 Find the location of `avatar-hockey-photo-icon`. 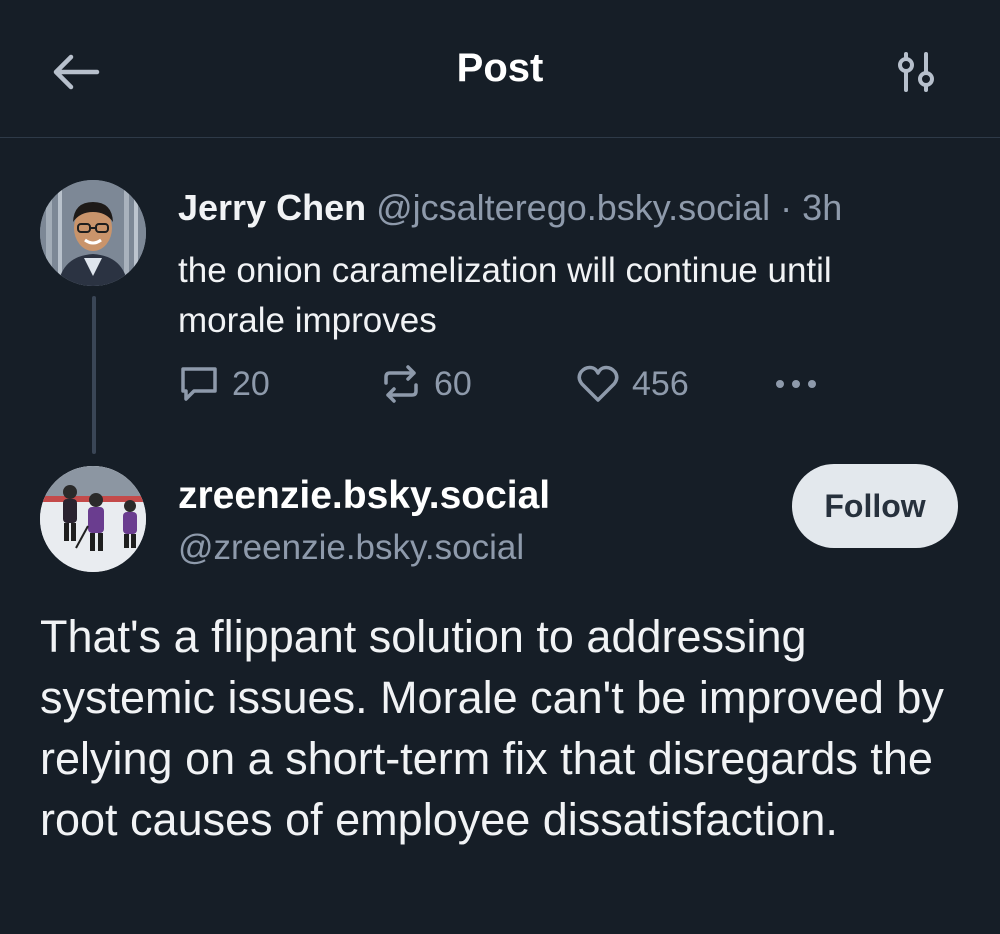

avatar-hockey-photo-icon is located at coordinates (93, 519).